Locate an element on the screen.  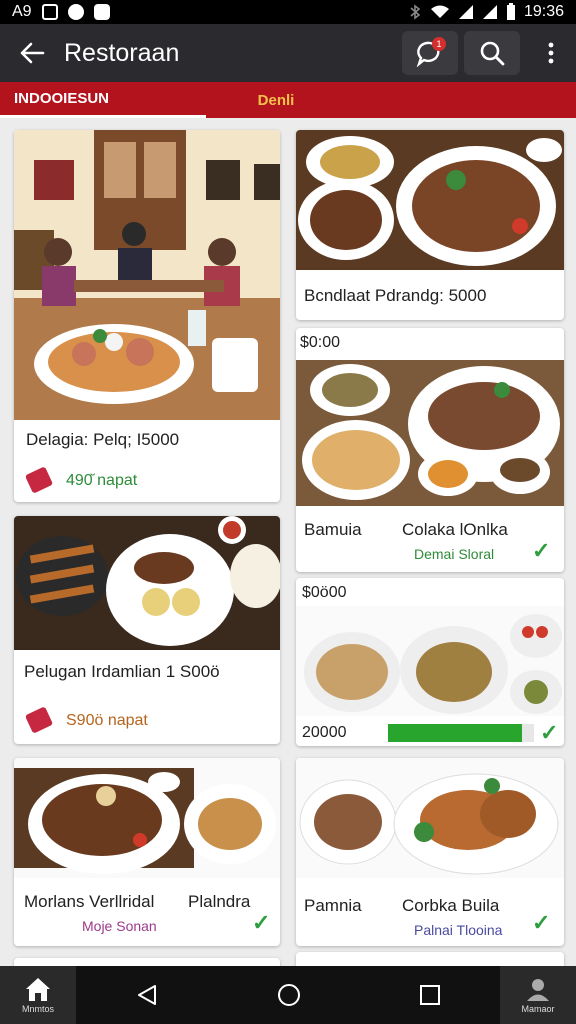
messenger-notification-icon is located at coordinates (101, 12).